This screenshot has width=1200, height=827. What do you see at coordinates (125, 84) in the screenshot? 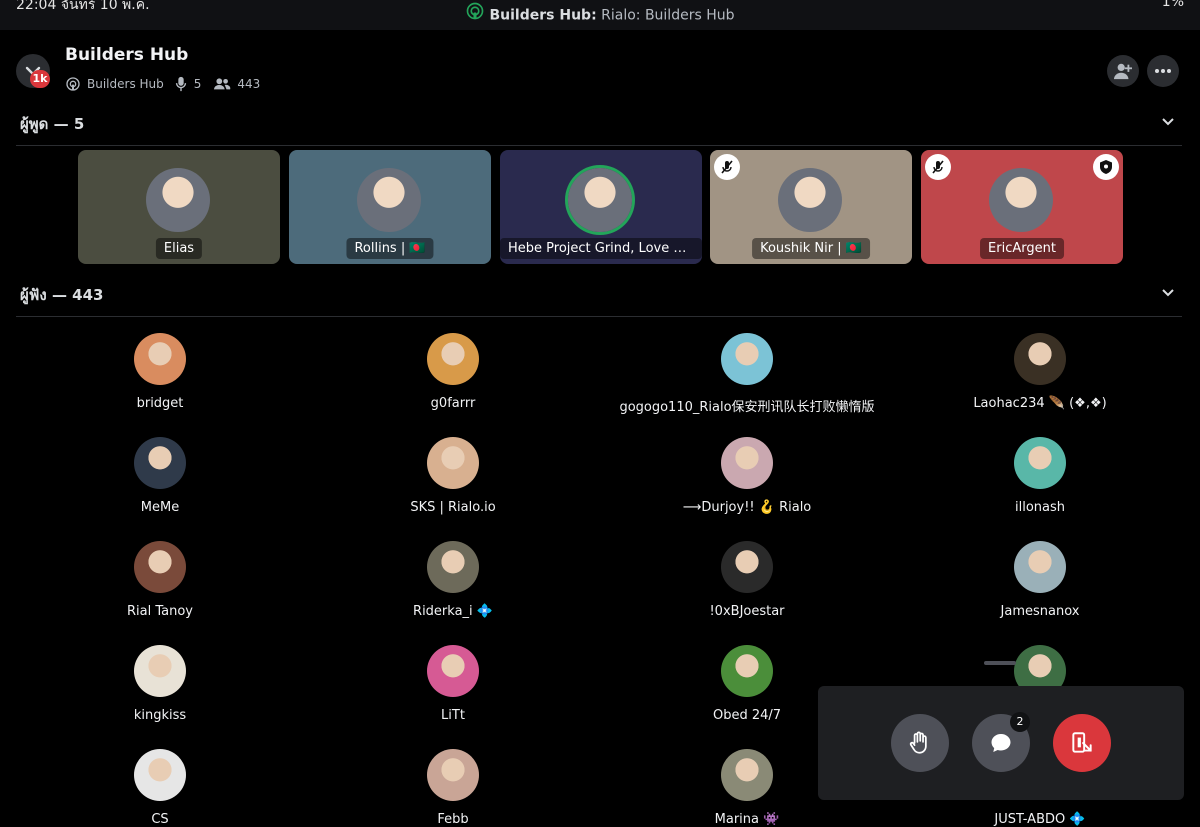
I see `server-label: Builders Hub` at bounding box center [125, 84].